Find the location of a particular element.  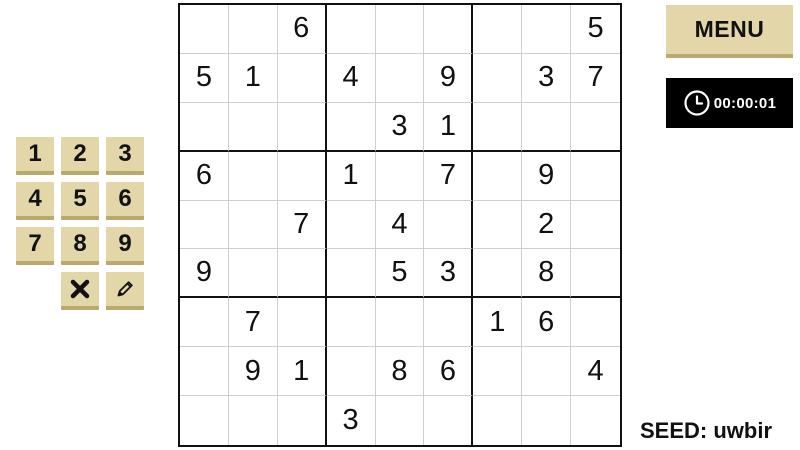

sudoku-cell-r7c1 is located at coordinates (204, 323).